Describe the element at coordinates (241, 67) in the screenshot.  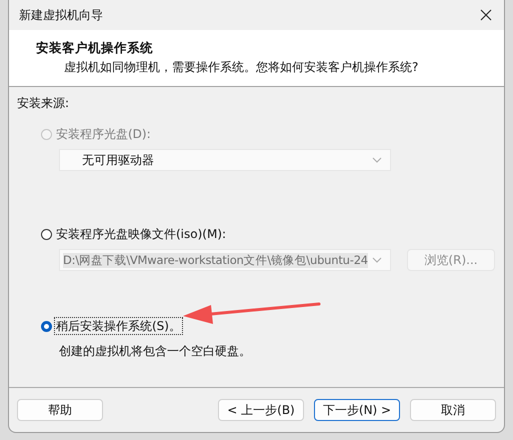
I see `header-subtitle: 虚拟机如同物理机，需要操作系统。您将如何安装客户机操作系统?` at that location.